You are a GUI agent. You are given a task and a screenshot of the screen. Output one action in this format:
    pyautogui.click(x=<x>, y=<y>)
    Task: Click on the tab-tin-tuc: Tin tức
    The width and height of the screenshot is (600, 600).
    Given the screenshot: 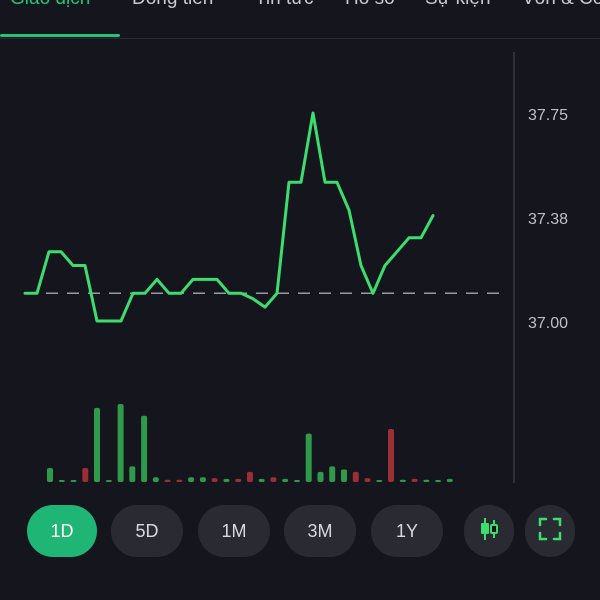 What is the action you would take?
    pyautogui.click(x=284, y=5)
    